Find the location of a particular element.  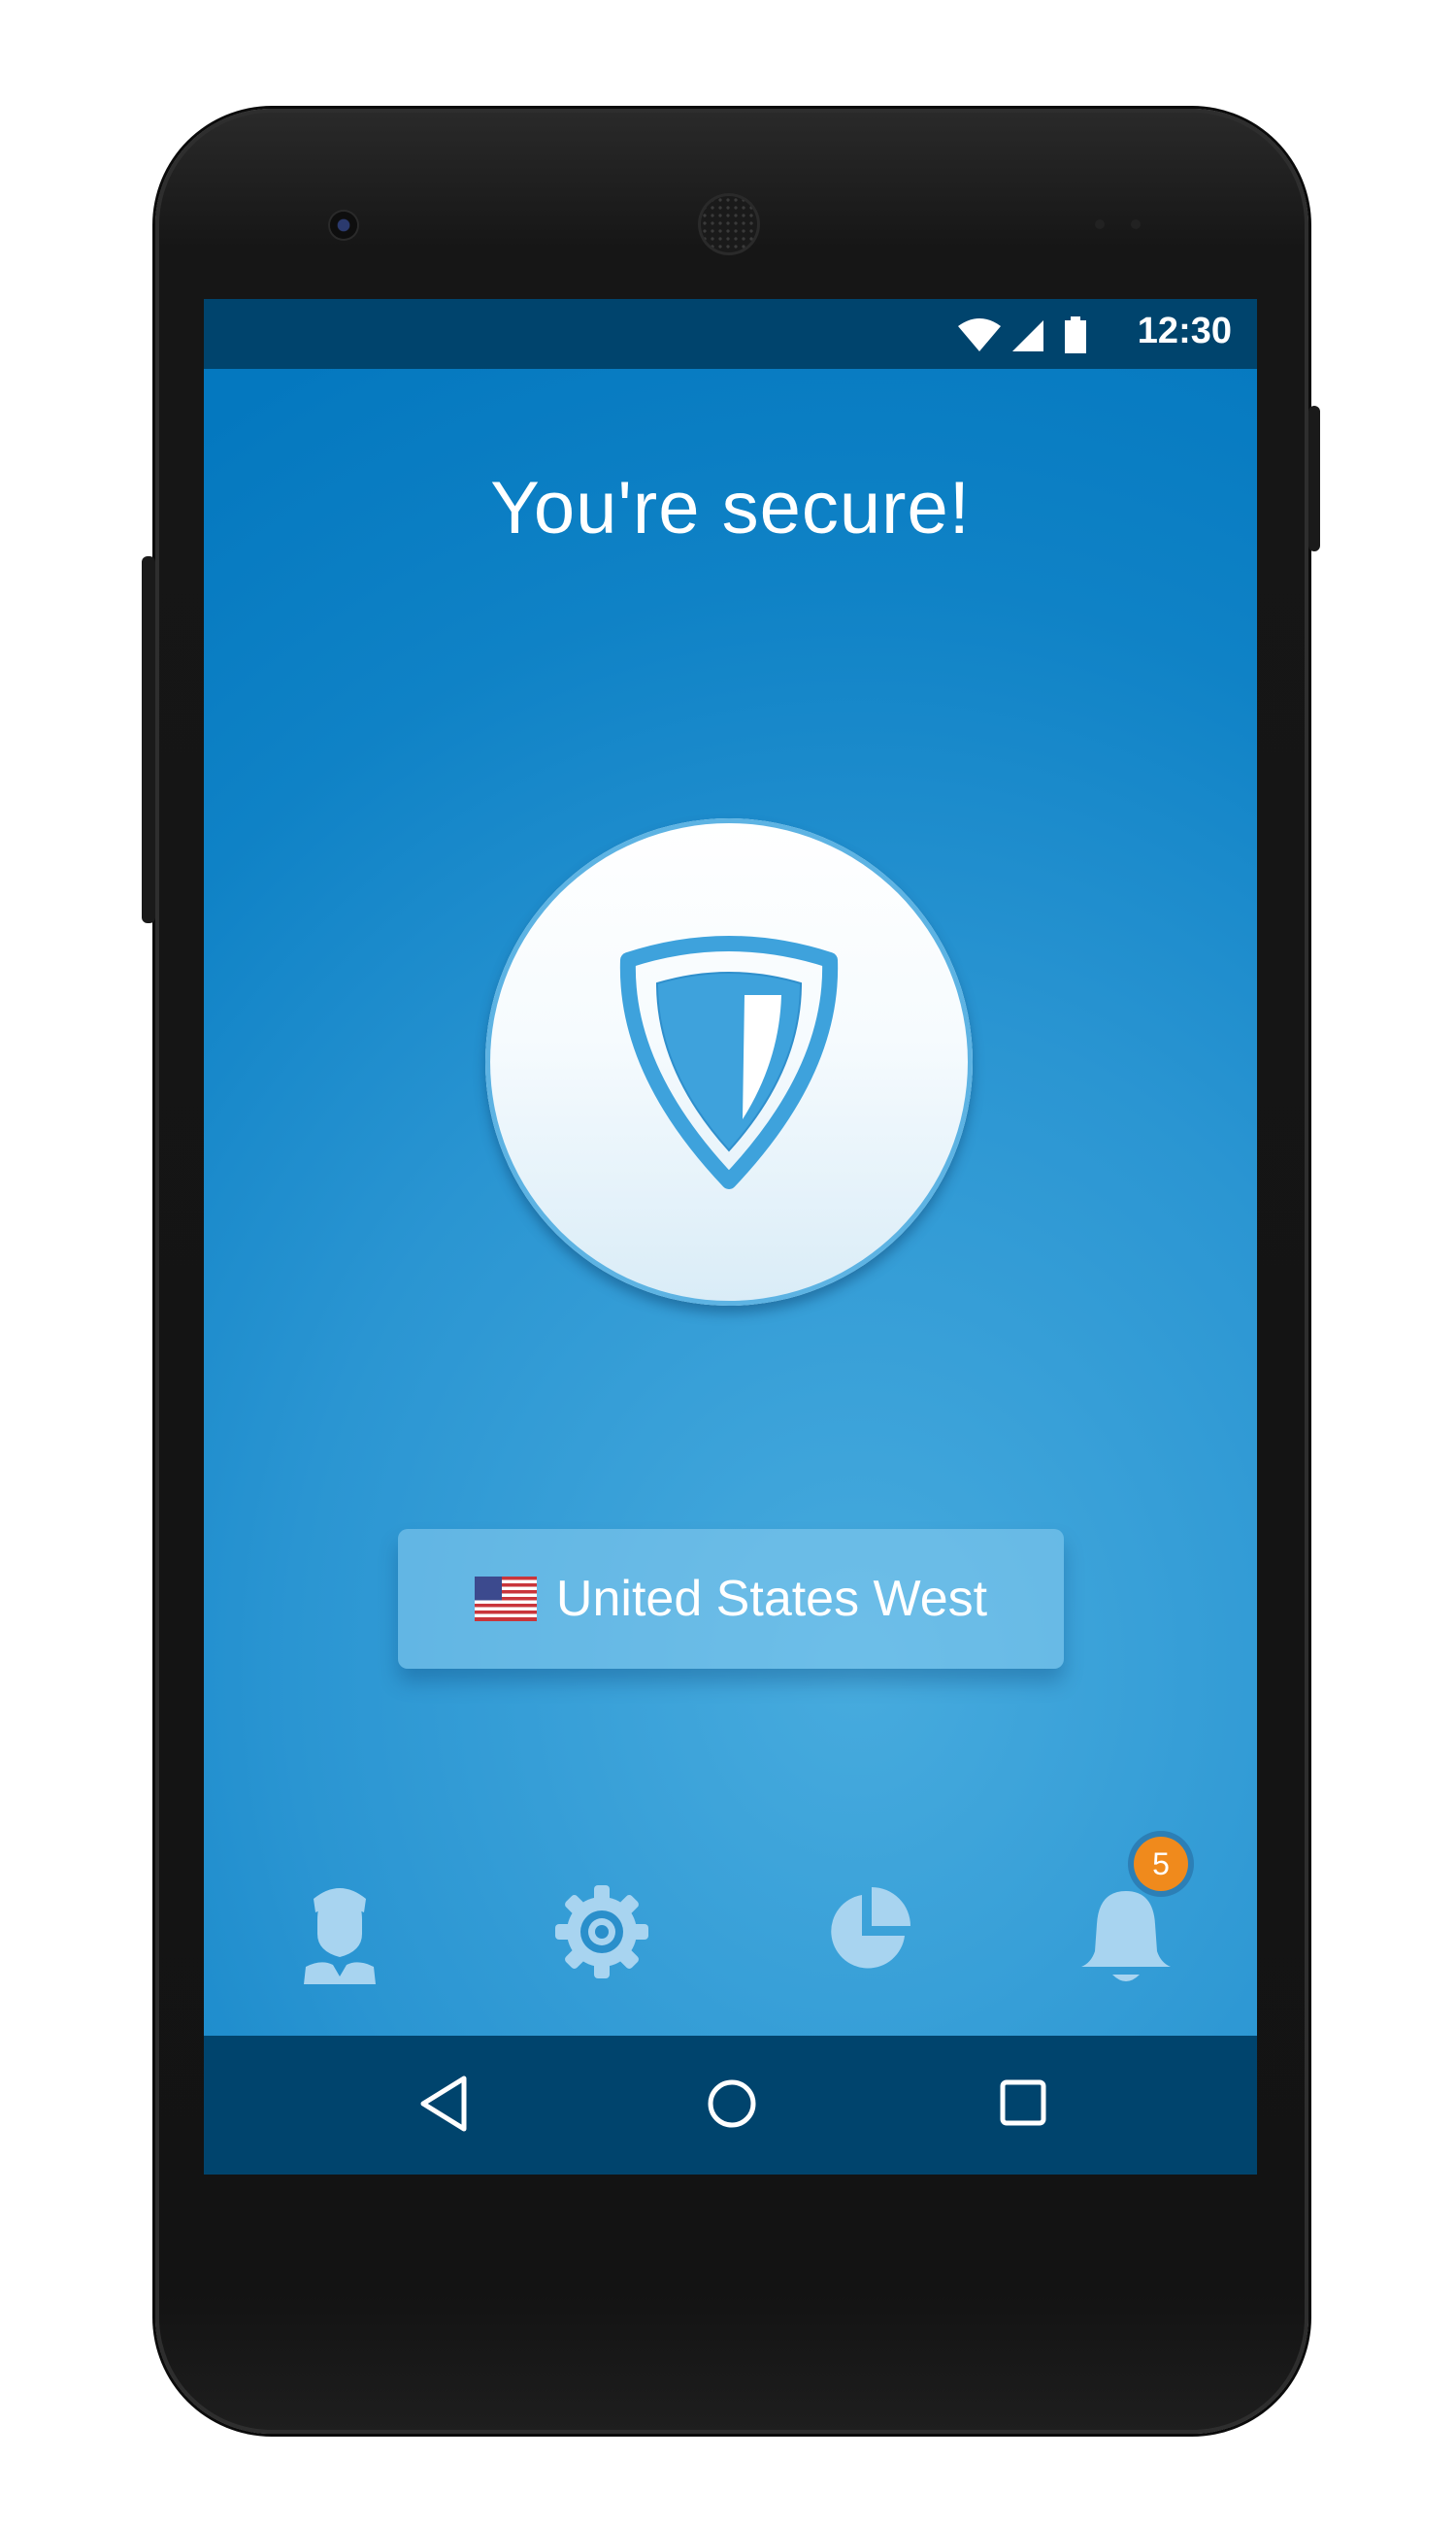

page-title: You're secure! is located at coordinates (730, 508).